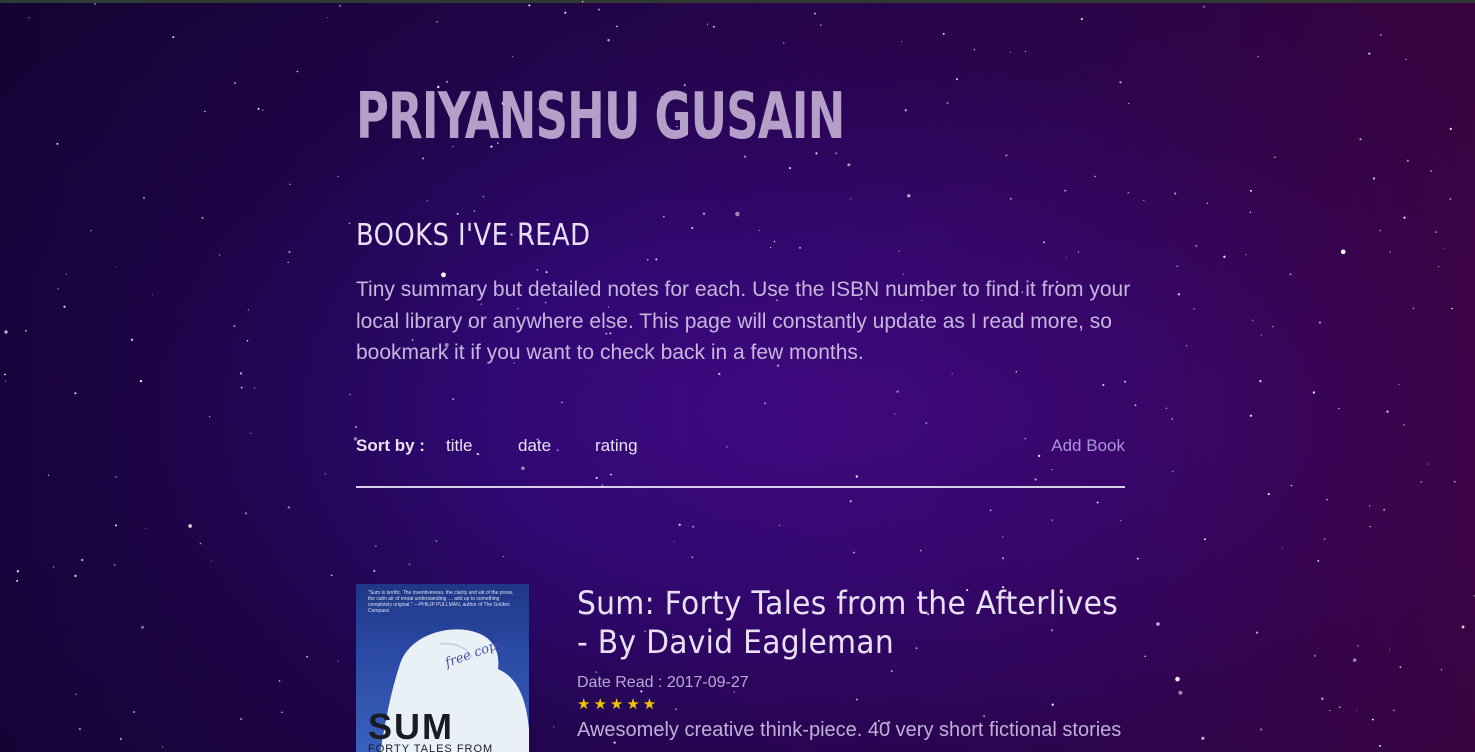  I want to click on star-rating: ★★★★★, so click(618, 704).